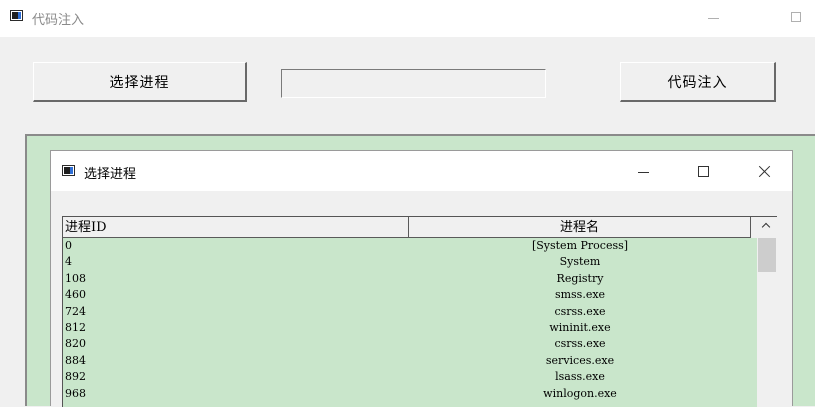 This screenshot has height=407, width=815. Describe the element at coordinates (68, 262) in the screenshot. I see `cell-pid: 4` at that location.